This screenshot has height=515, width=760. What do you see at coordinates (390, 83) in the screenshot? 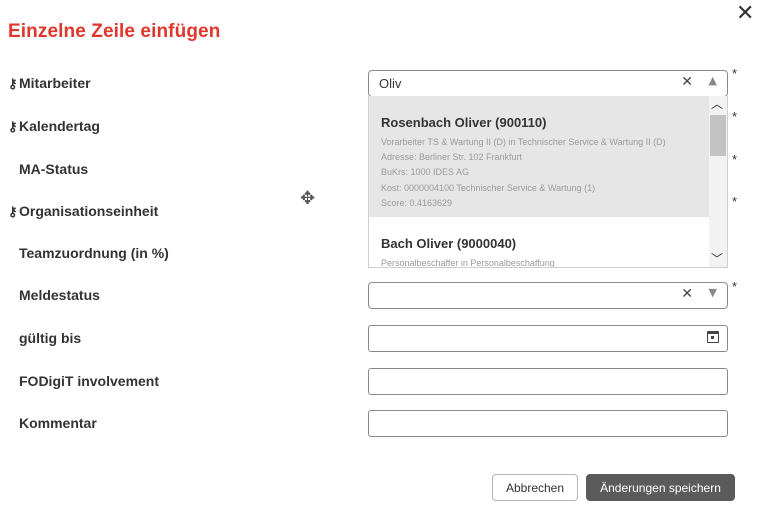
I see `mitarbeiter-input-value: Oliv` at bounding box center [390, 83].